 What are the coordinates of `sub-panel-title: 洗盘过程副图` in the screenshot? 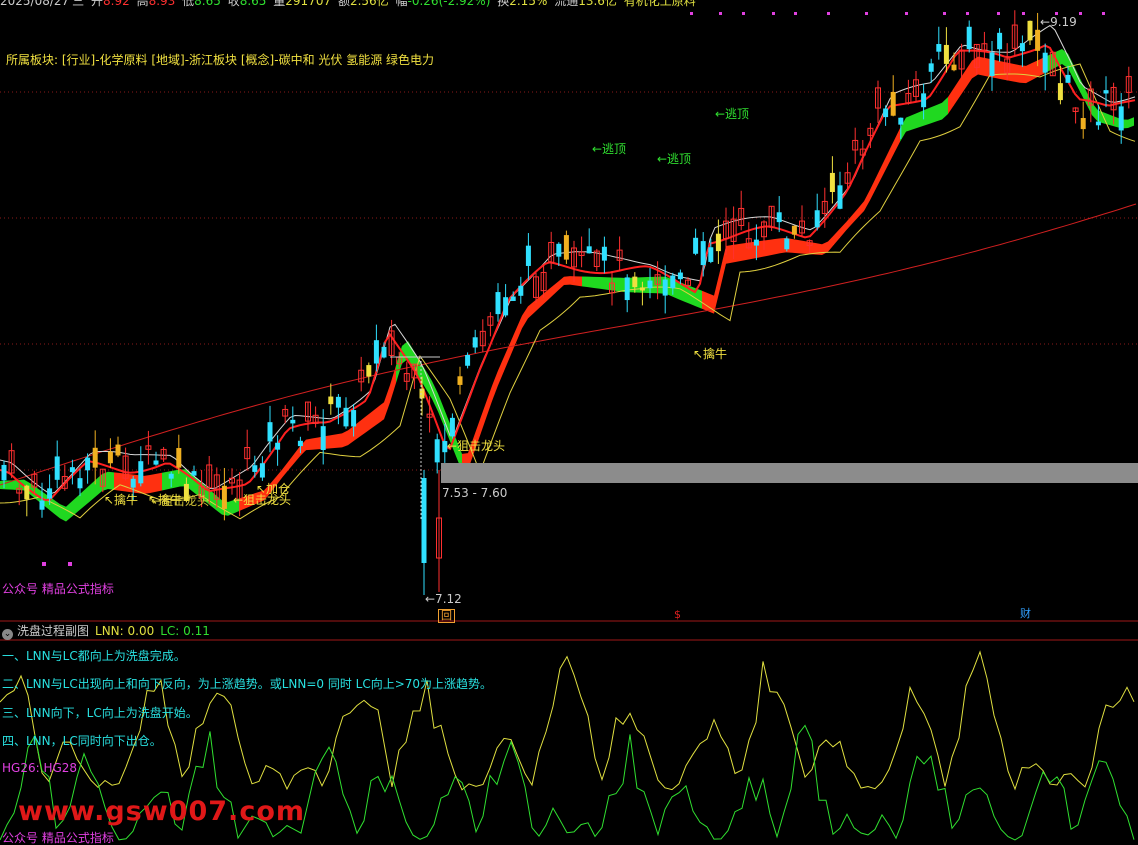 It's located at (53, 631).